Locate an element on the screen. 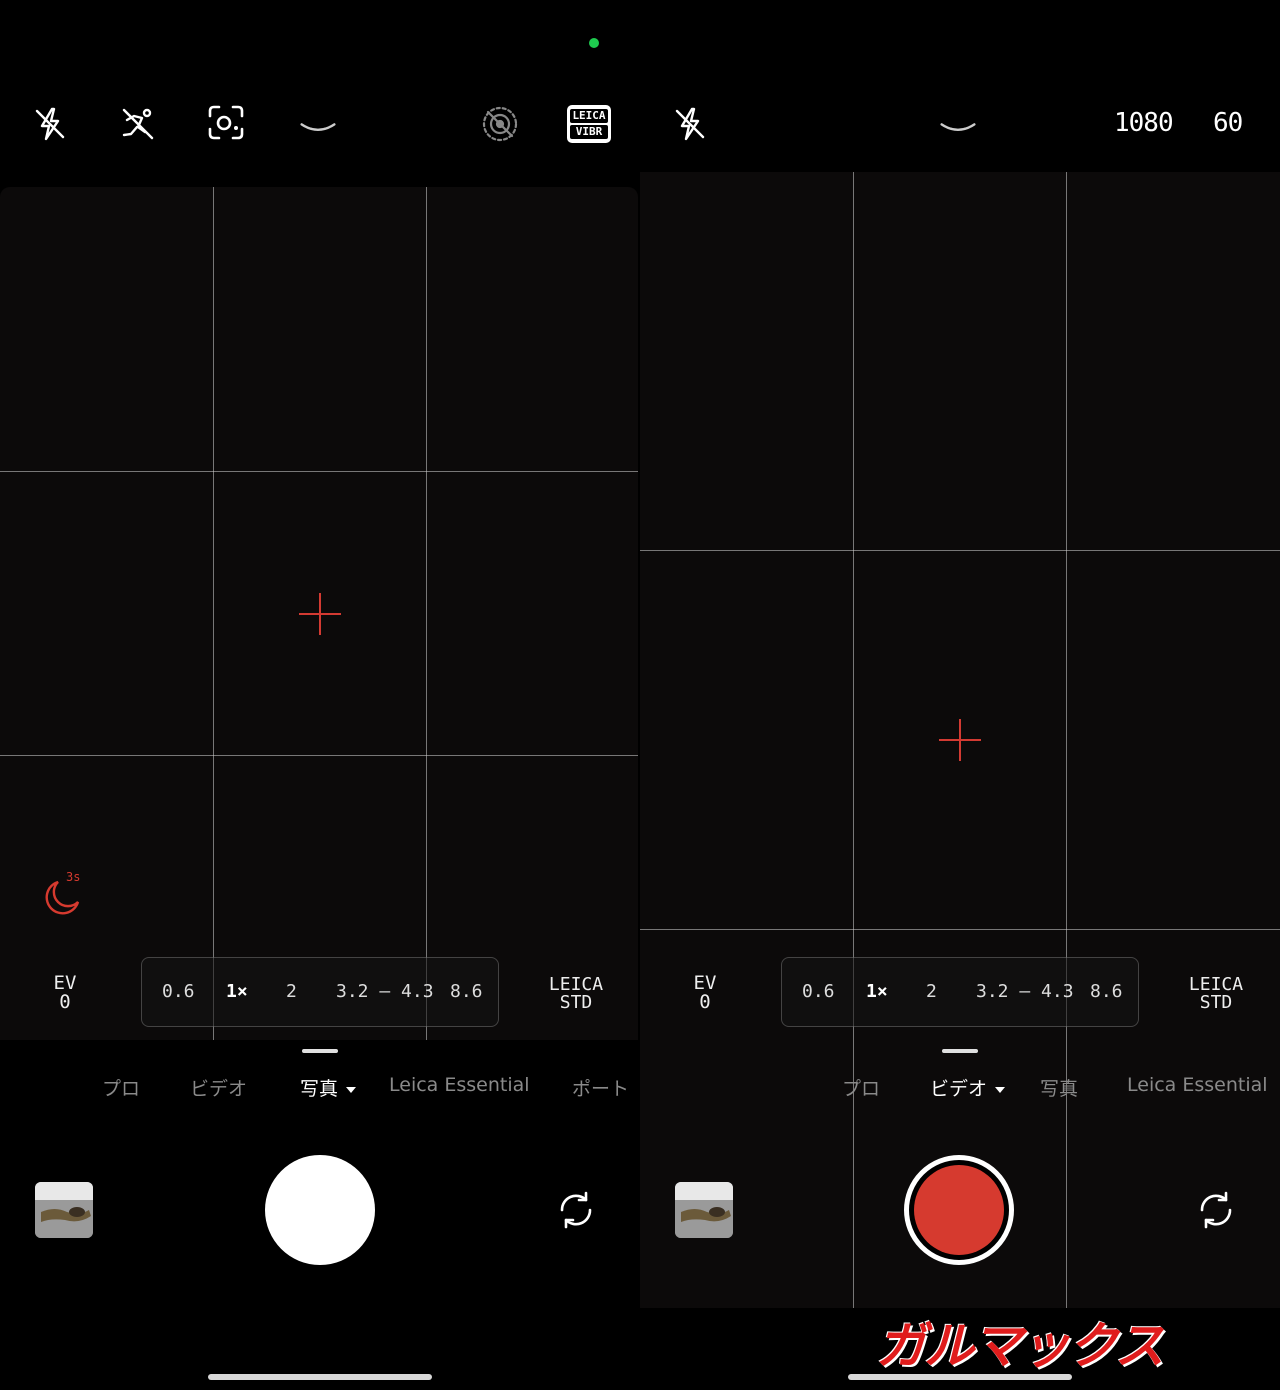 The image size is (1280, 1390). leica-badge-line2: VIBR is located at coordinates (589, 132).